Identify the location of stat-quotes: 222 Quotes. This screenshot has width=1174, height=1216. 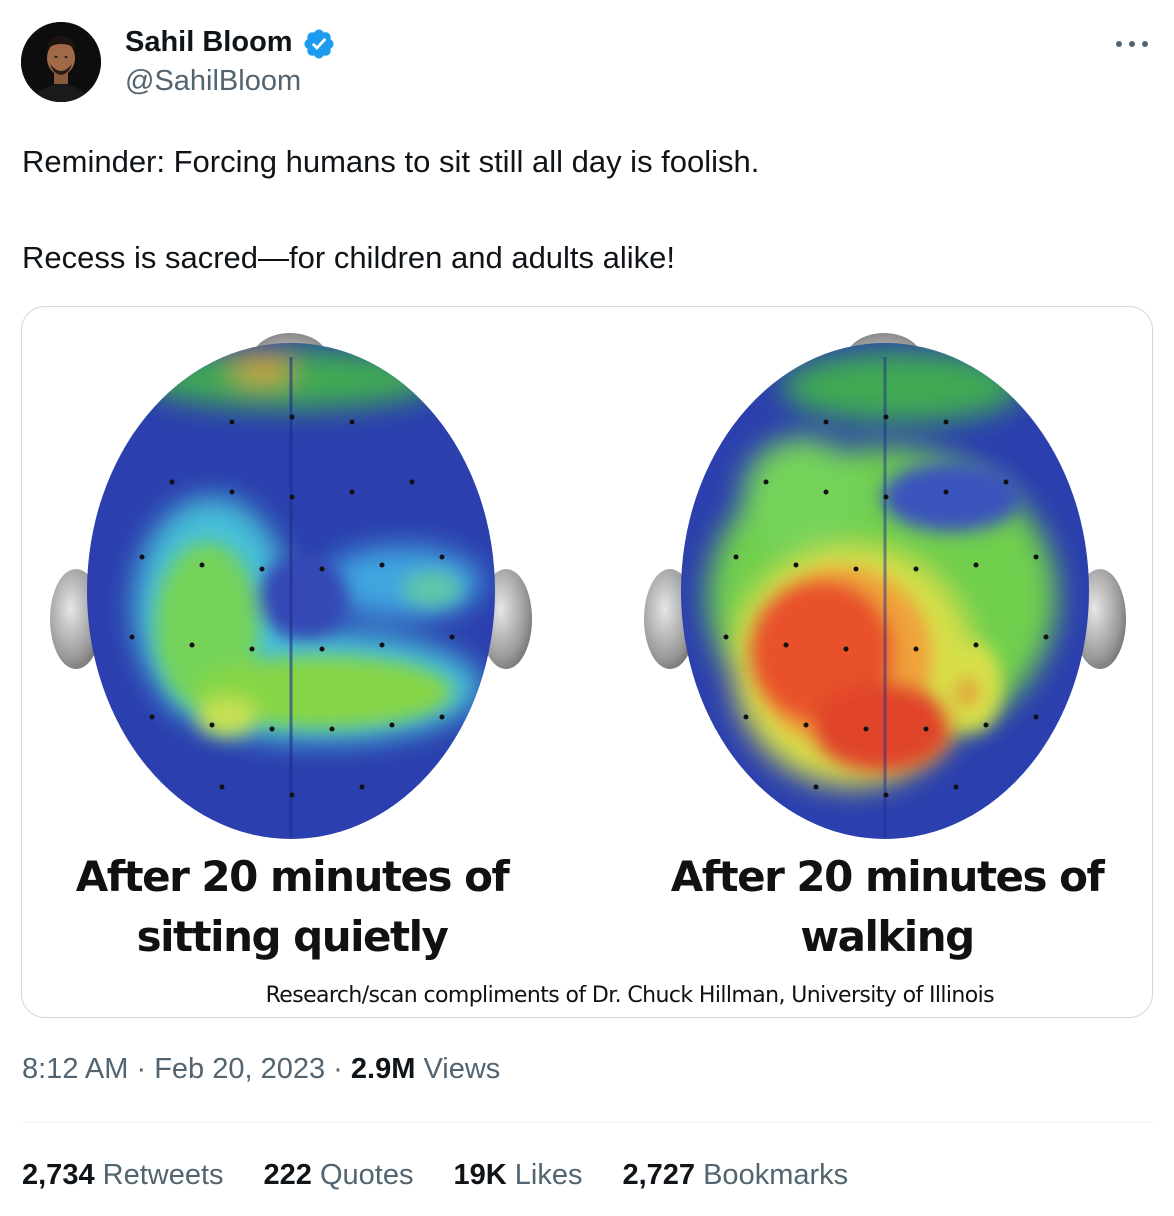
(339, 1175).